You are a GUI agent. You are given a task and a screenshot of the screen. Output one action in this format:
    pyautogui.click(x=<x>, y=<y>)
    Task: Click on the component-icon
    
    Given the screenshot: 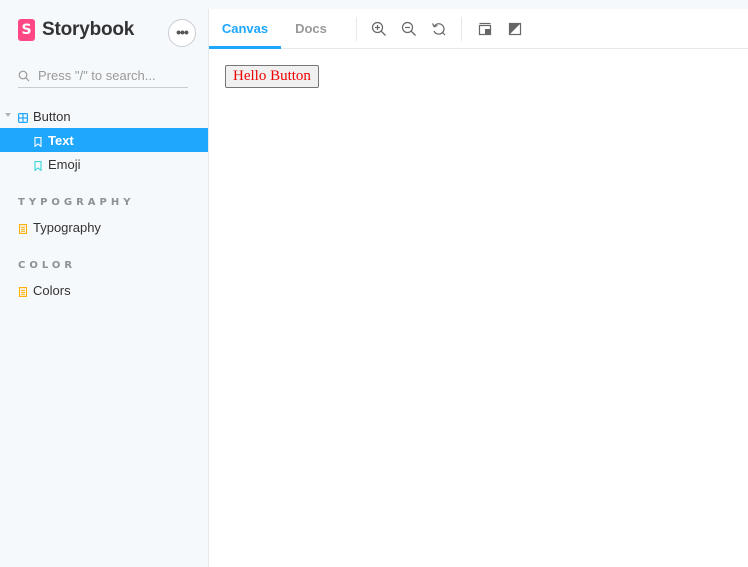 What is the action you would take?
    pyautogui.click(x=23, y=117)
    